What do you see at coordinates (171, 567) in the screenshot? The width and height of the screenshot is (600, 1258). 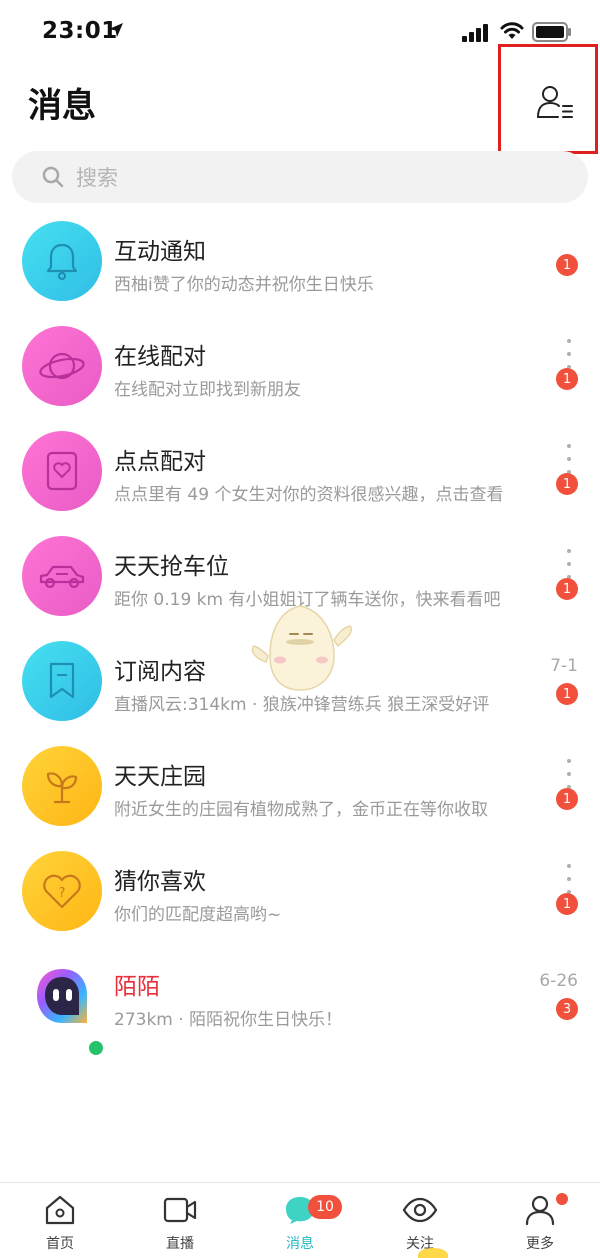 I see `message-title: 天天抢车位` at bounding box center [171, 567].